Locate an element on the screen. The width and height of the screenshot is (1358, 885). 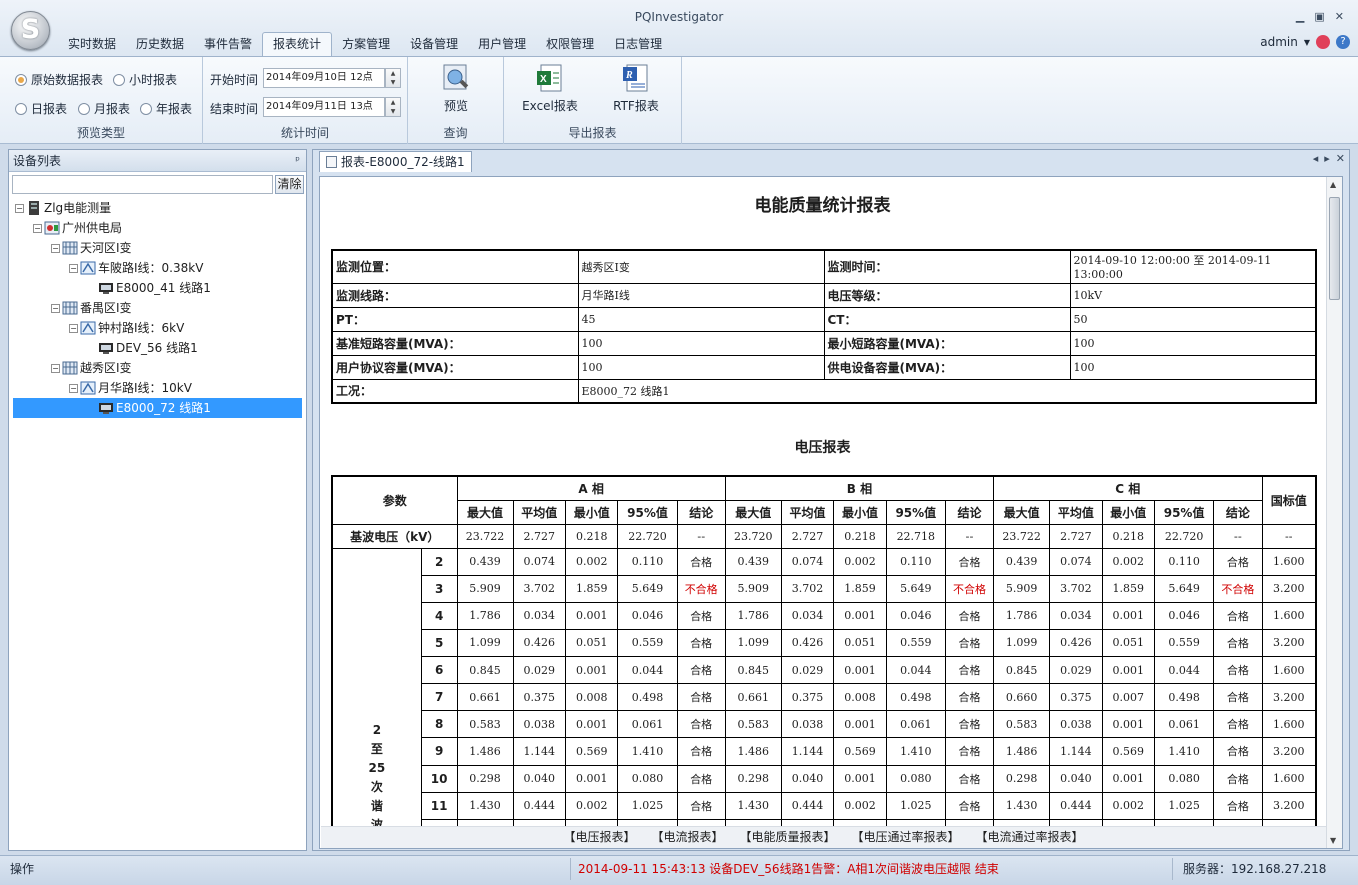
radio-raw-report: 原始数据报表 is located at coordinates (59, 79).